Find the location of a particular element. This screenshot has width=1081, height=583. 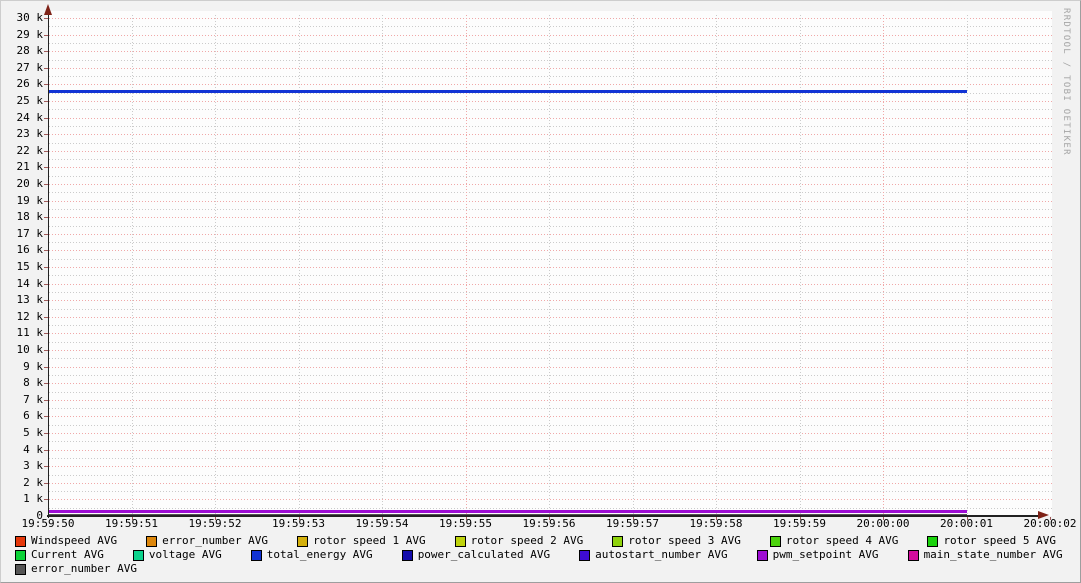

y-tick-label: 11 k is located at coordinates (30, 333).